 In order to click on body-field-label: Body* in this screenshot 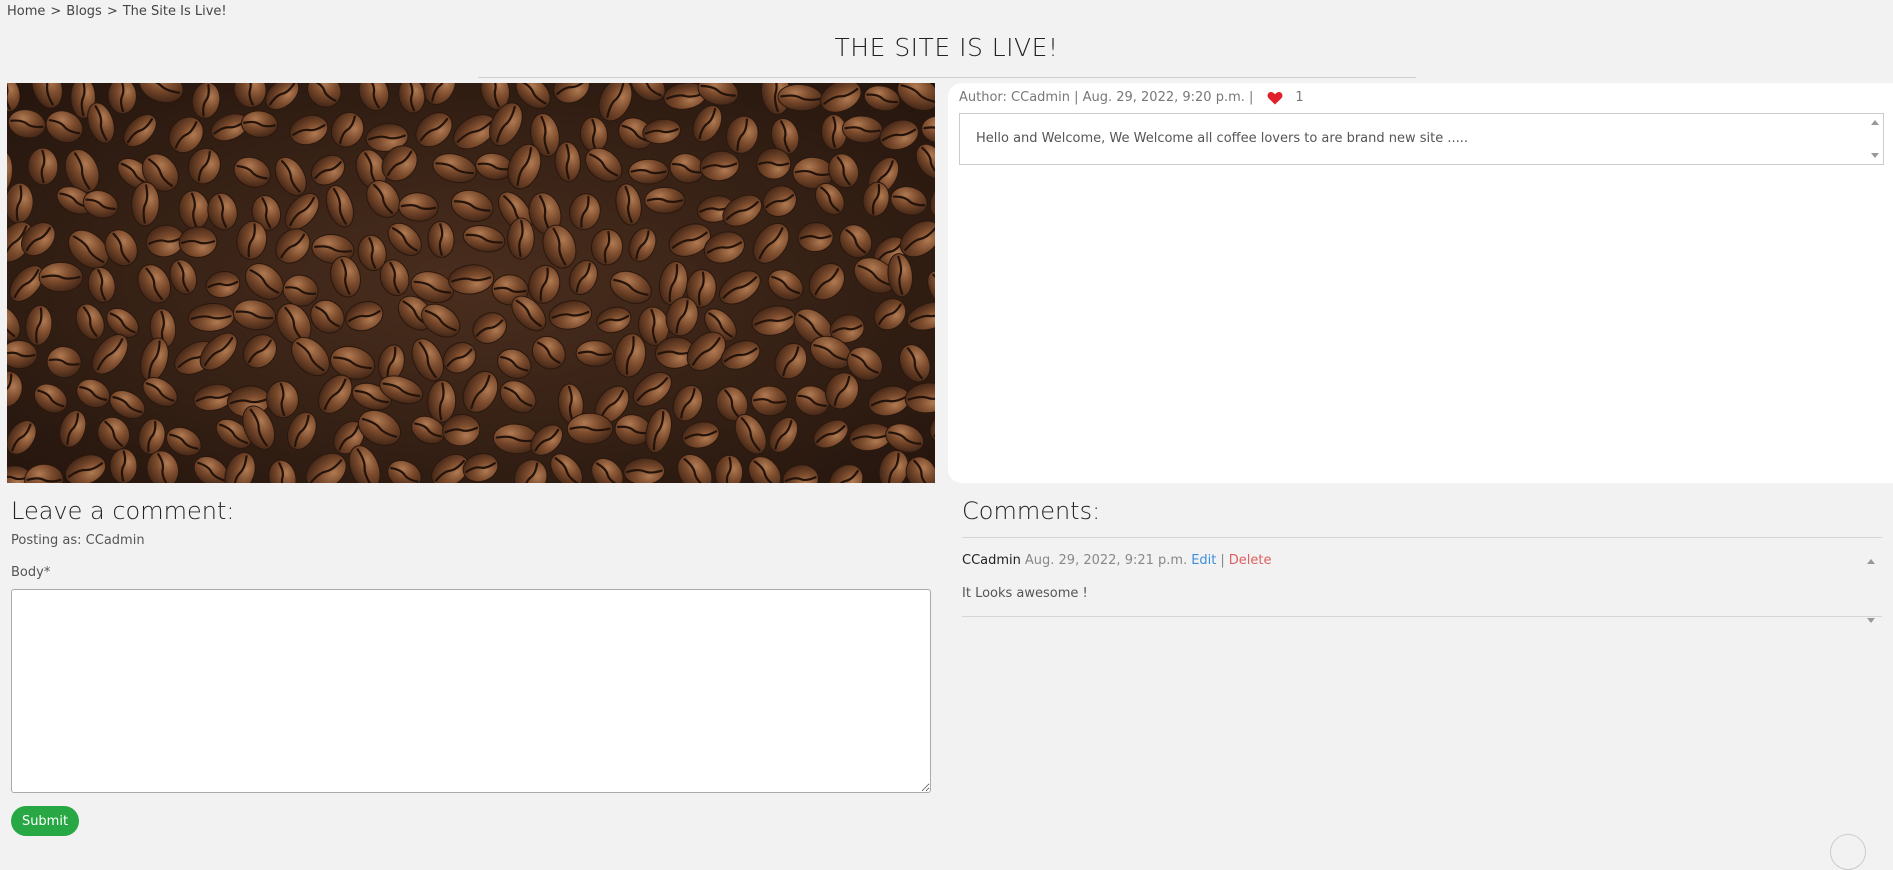, I will do `click(31, 572)`.